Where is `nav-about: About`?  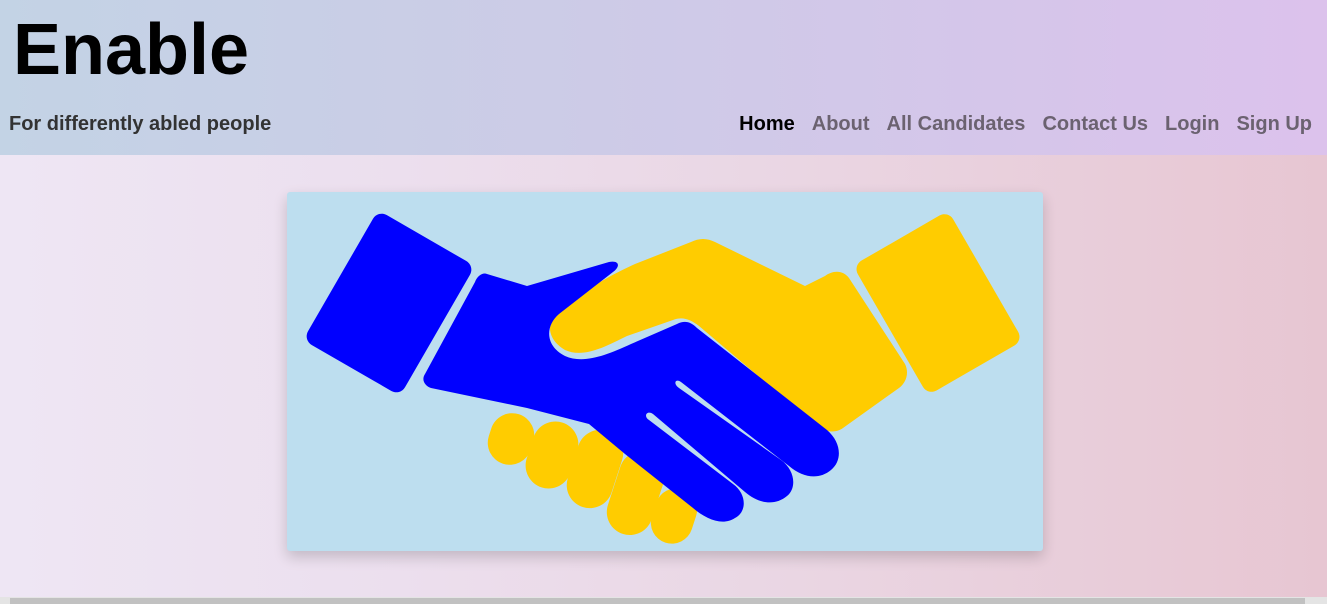
nav-about: About is located at coordinates (841, 124).